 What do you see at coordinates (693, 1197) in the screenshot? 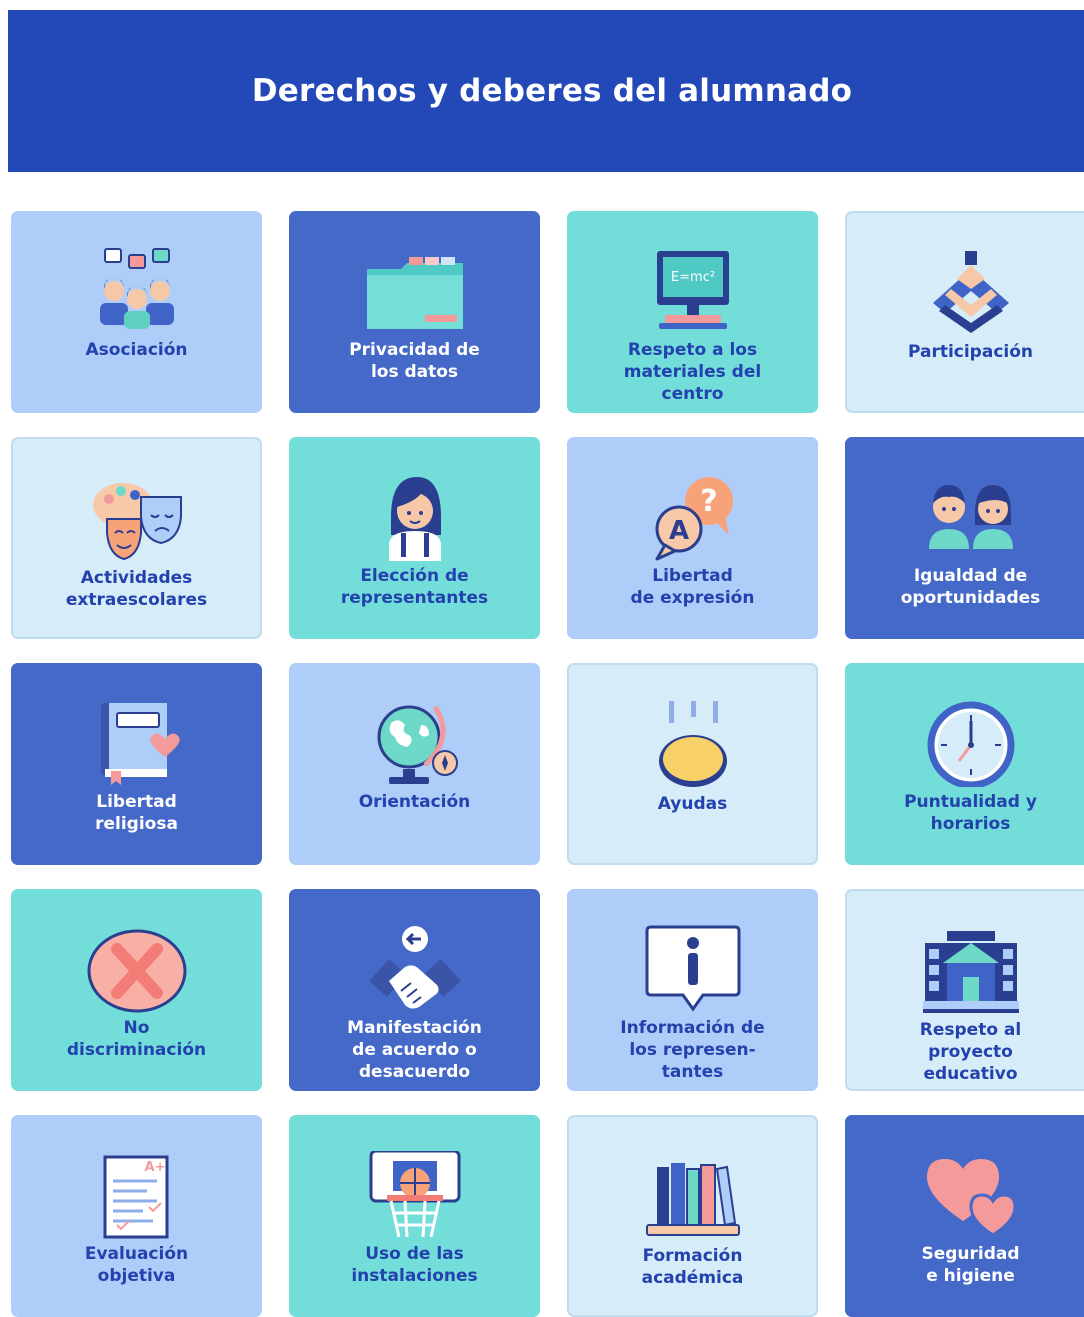
I see `bookshelf-icon` at bounding box center [693, 1197].